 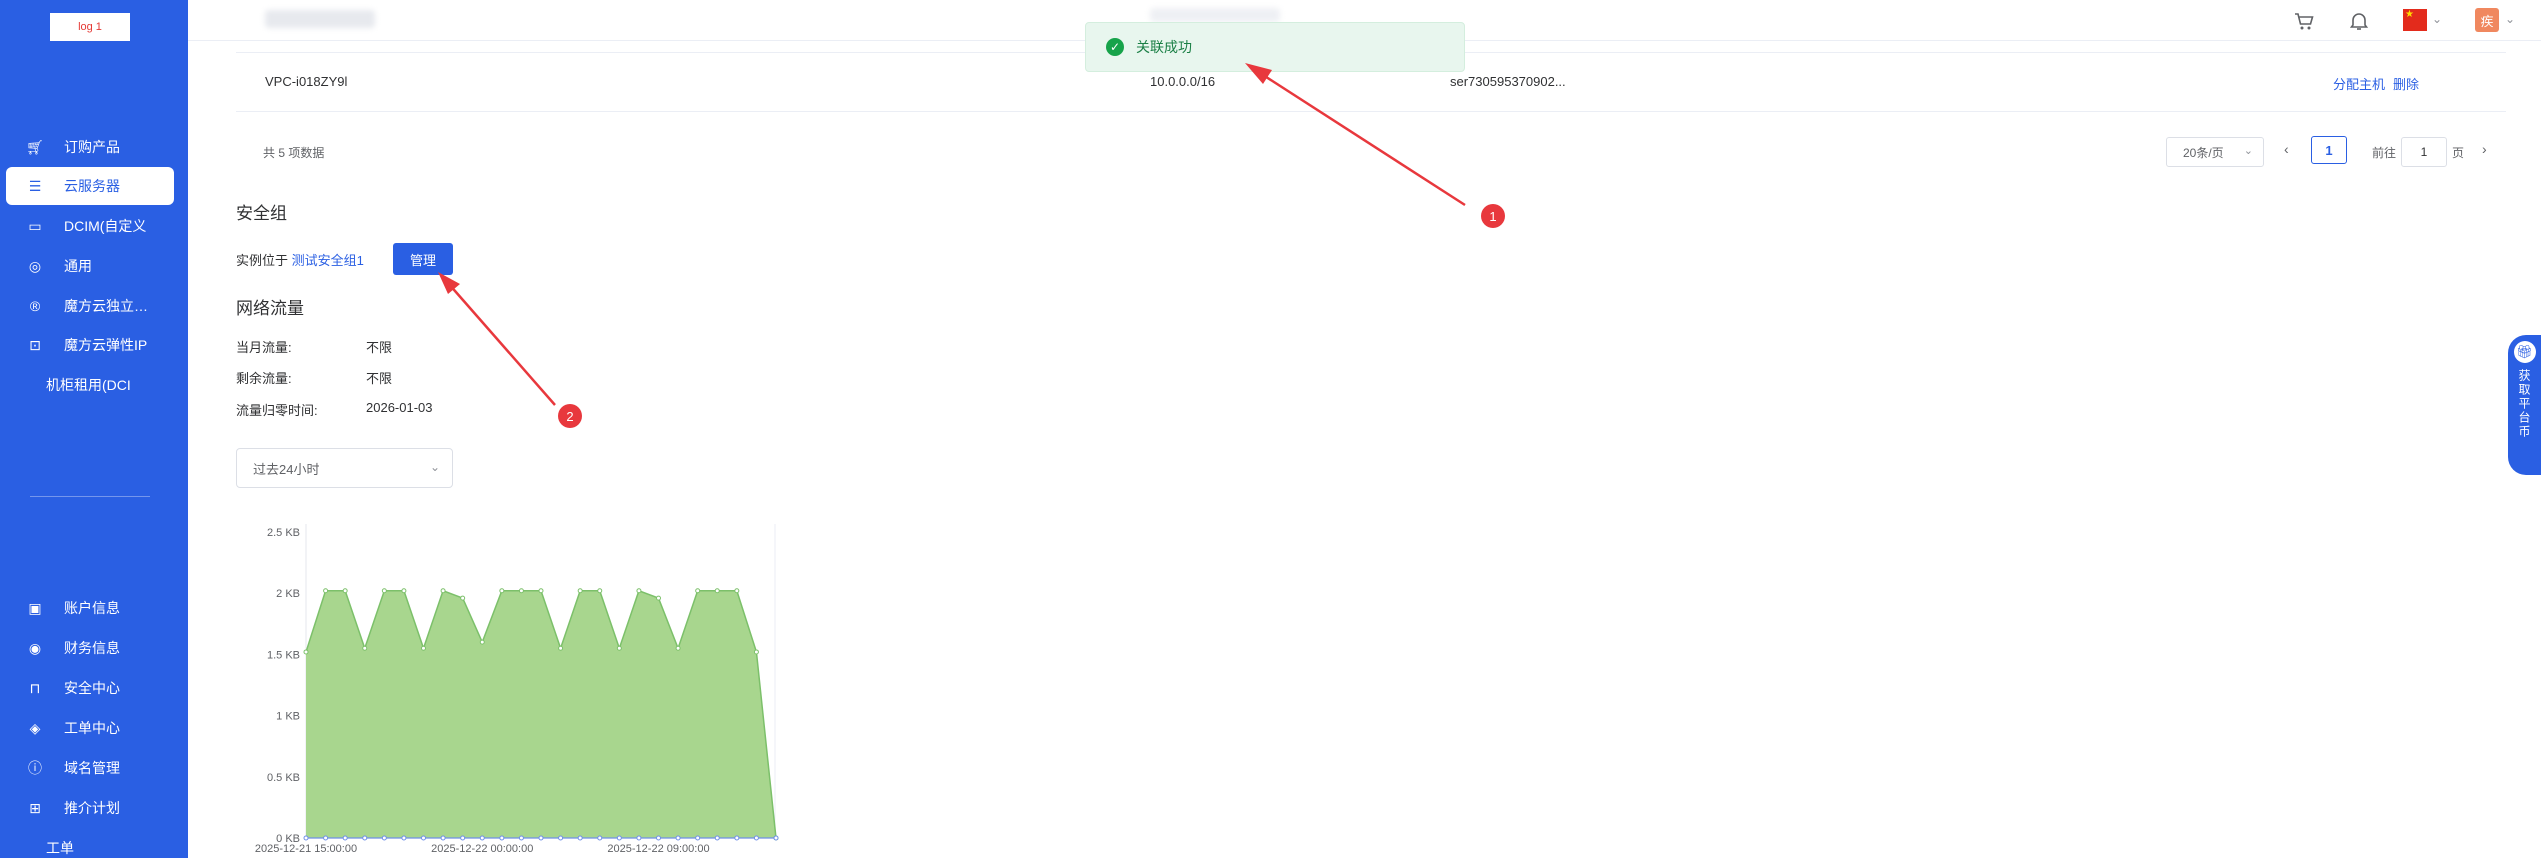 I want to click on traffic-area-series, so click(x=541, y=714).